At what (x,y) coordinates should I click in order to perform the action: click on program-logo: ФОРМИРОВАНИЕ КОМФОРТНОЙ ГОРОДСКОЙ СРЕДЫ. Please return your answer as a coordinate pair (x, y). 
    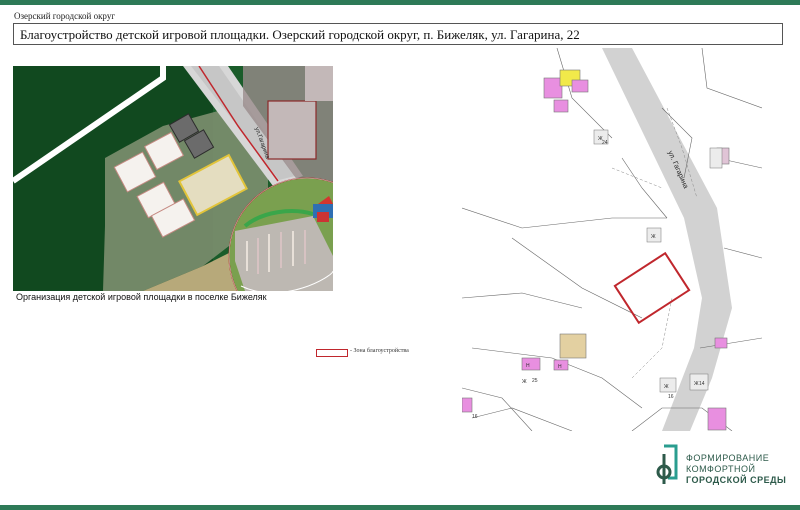
    Looking at the image, I should click on (722, 469).